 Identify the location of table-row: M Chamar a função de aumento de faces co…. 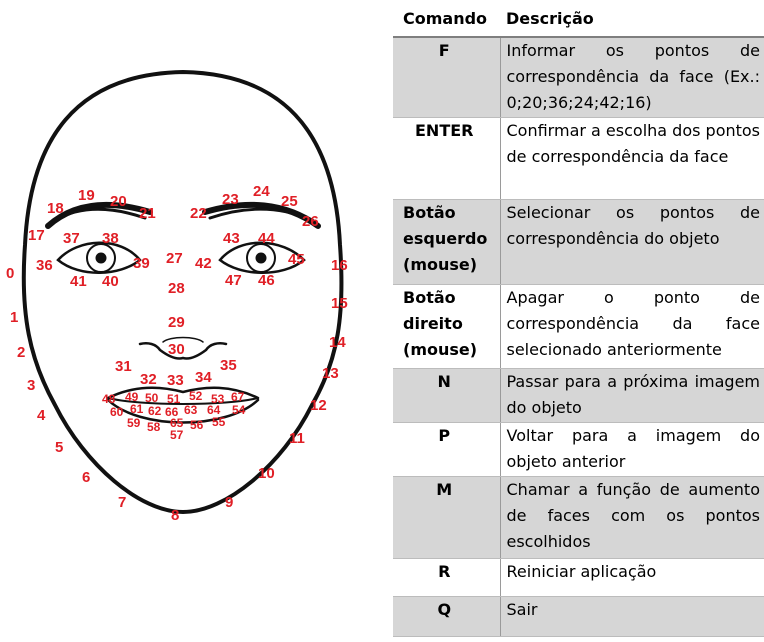
(578, 517).